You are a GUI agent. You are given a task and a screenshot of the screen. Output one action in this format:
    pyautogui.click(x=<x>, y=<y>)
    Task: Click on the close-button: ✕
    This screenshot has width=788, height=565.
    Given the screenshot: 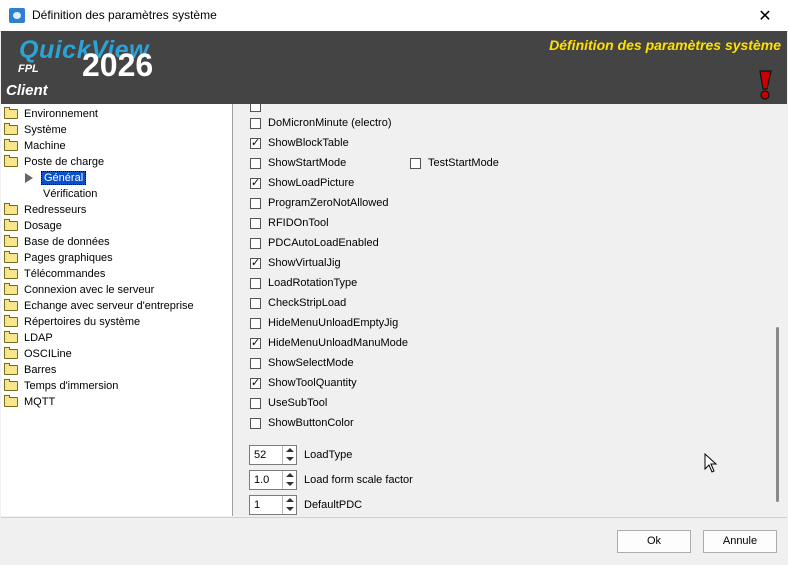 What is the action you would take?
    pyautogui.click(x=765, y=15)
    